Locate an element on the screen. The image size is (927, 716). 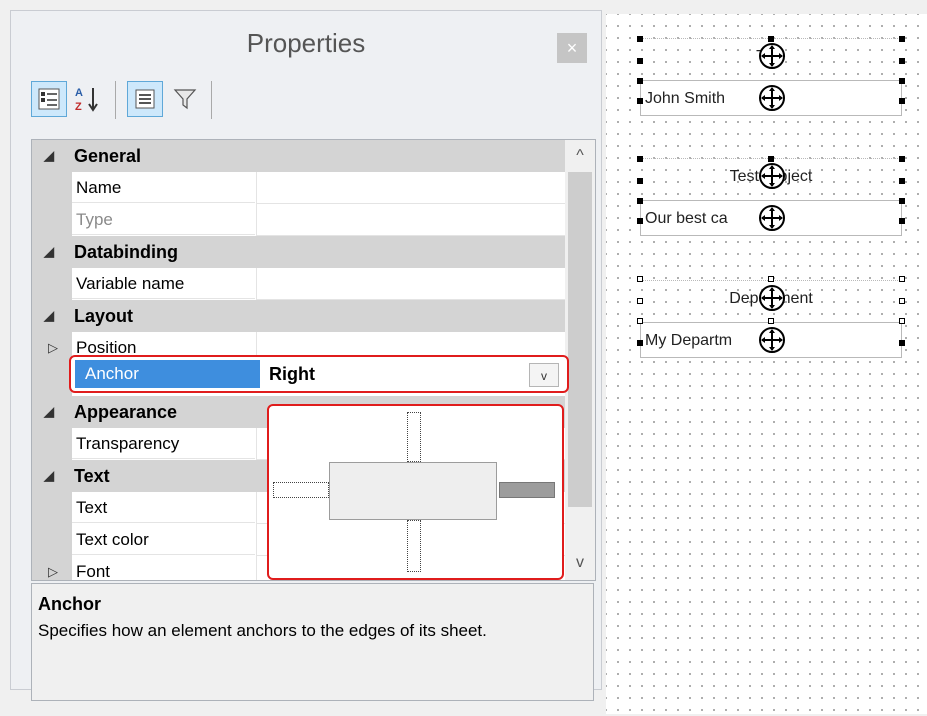
window-title: Properties is located at coordinates (306, 43).